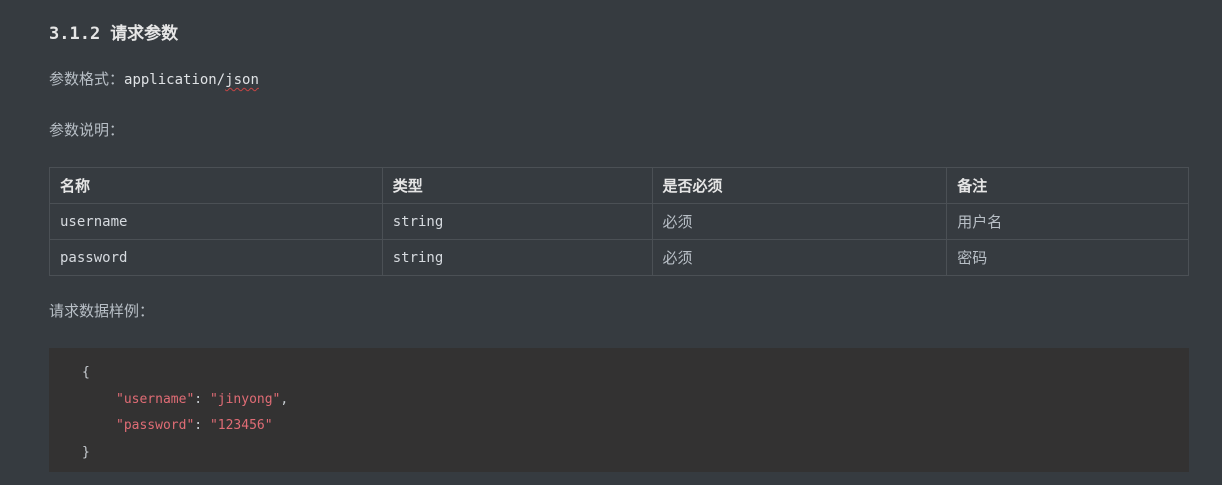 This screenshot has width=1222, height=485. I want to click on table-cell-note: 用户名, so click(1067, 221).